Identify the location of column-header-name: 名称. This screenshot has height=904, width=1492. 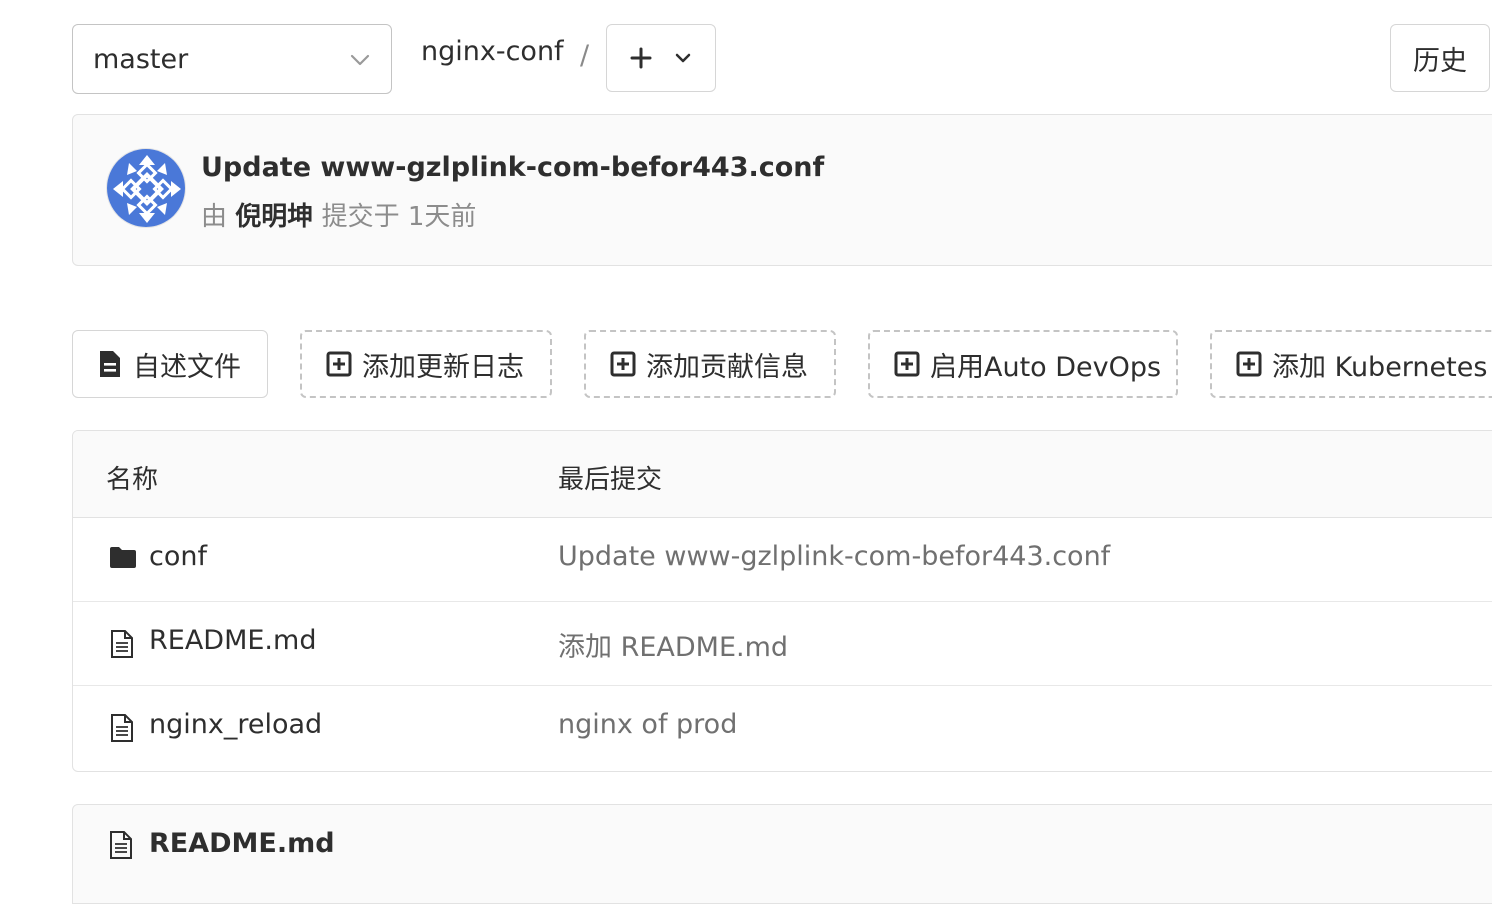
(132, 480).